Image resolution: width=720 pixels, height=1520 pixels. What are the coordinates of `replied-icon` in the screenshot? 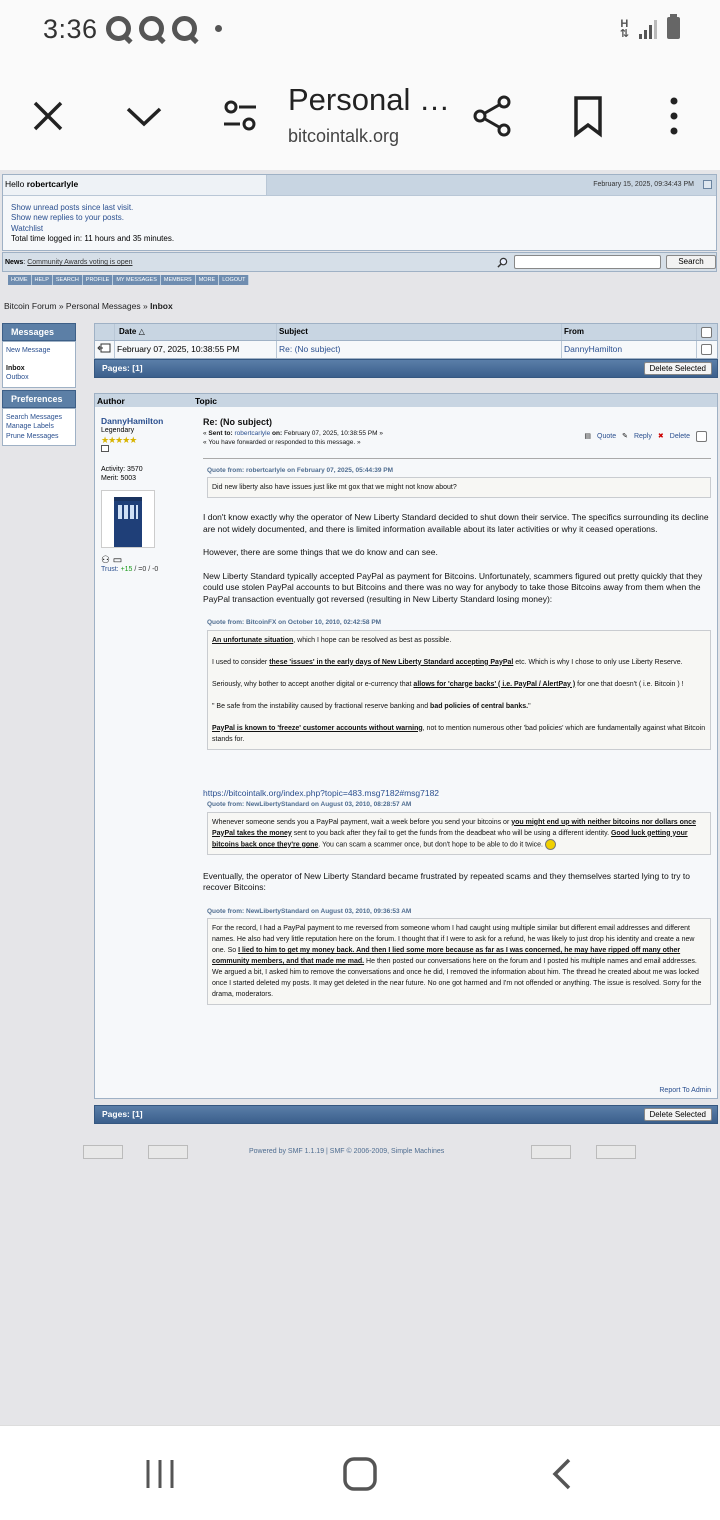 It's located at (105, 349).